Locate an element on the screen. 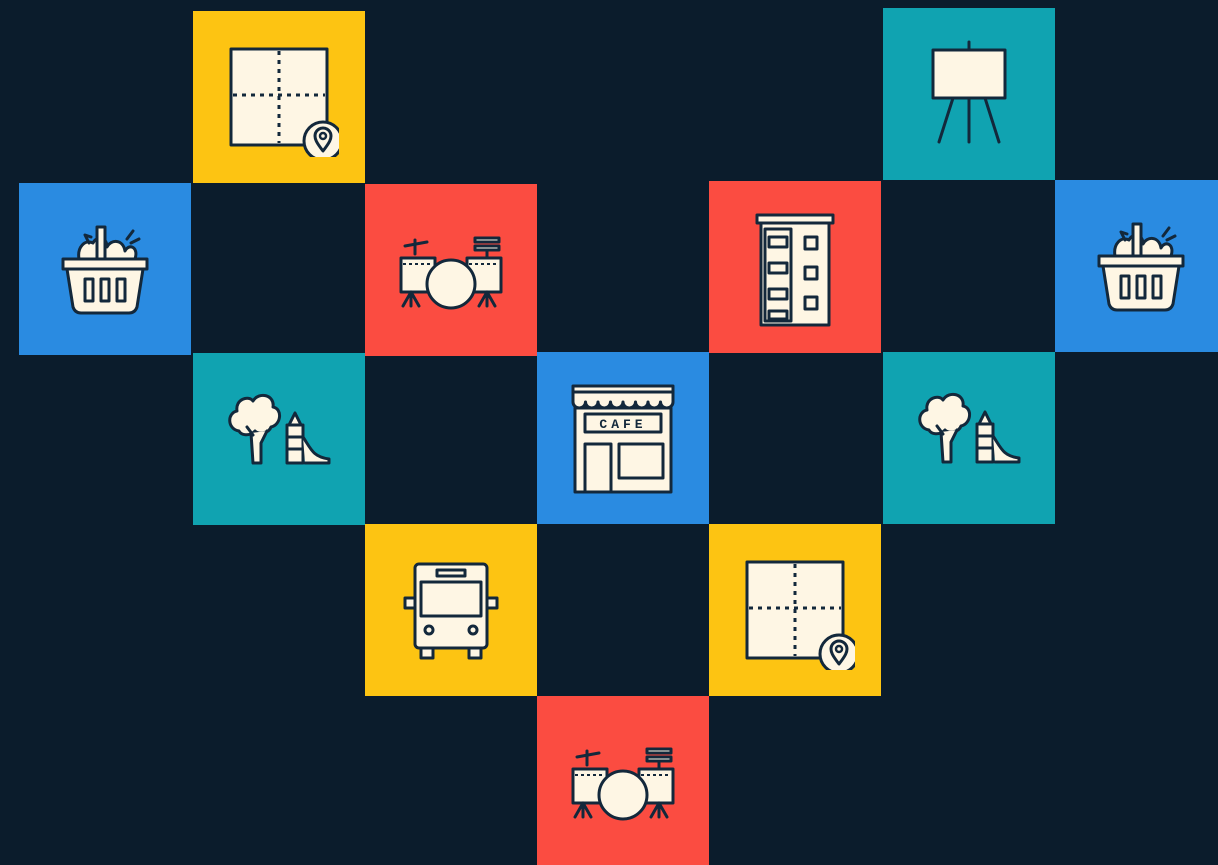 This screenshot has width=1218, height=865. bus-tile is located at coordinates (451, 610).